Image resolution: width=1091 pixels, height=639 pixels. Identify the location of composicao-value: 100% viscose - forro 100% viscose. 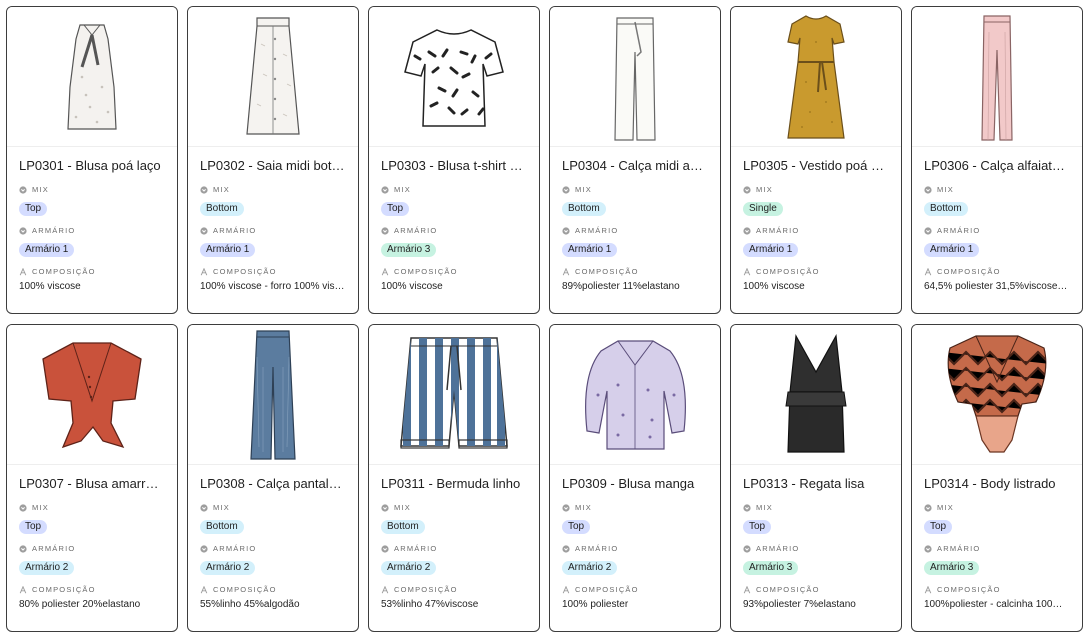
(273, 286).